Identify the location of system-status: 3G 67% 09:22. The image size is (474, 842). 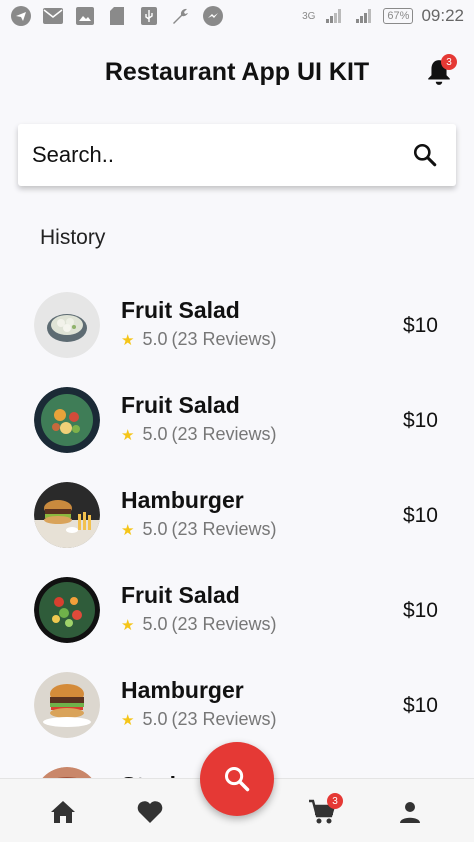
(383, 16).